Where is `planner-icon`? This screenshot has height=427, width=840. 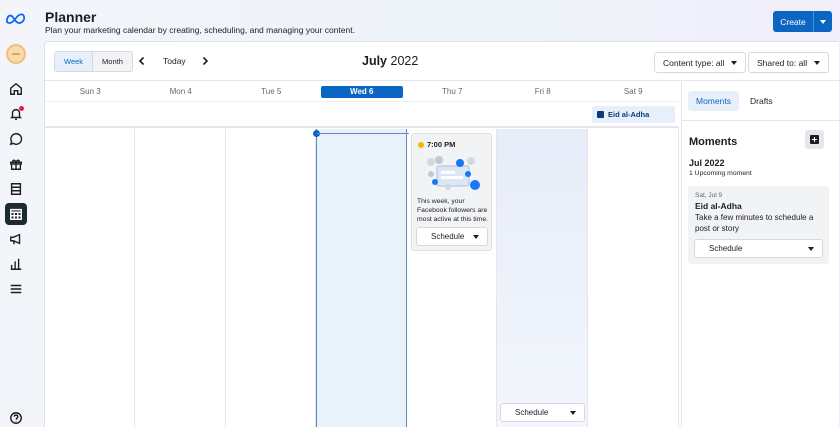 planner-icon is located at coordinates (15, 214).